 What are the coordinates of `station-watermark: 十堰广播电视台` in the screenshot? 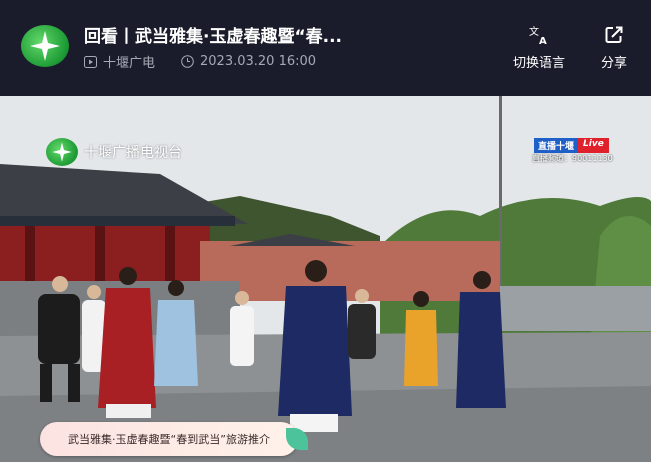 It's located at (114, 152).